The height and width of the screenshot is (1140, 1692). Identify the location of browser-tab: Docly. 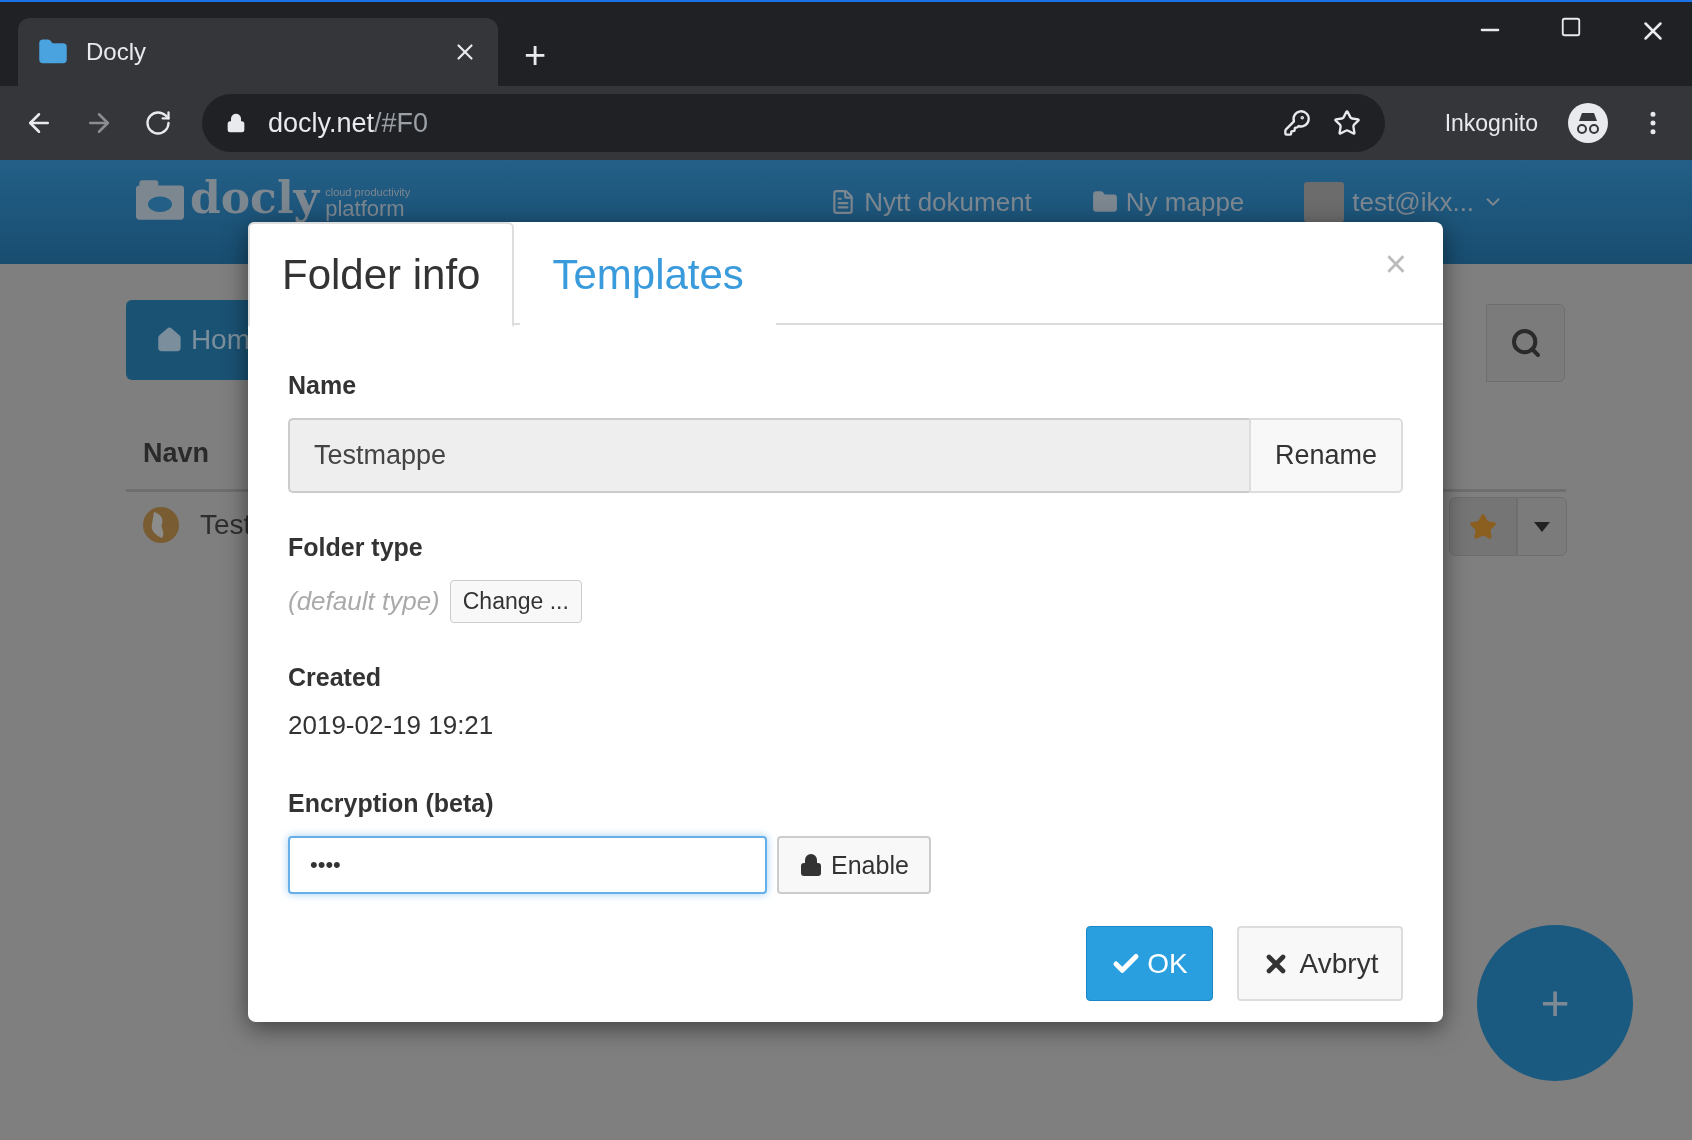
(258, 52).